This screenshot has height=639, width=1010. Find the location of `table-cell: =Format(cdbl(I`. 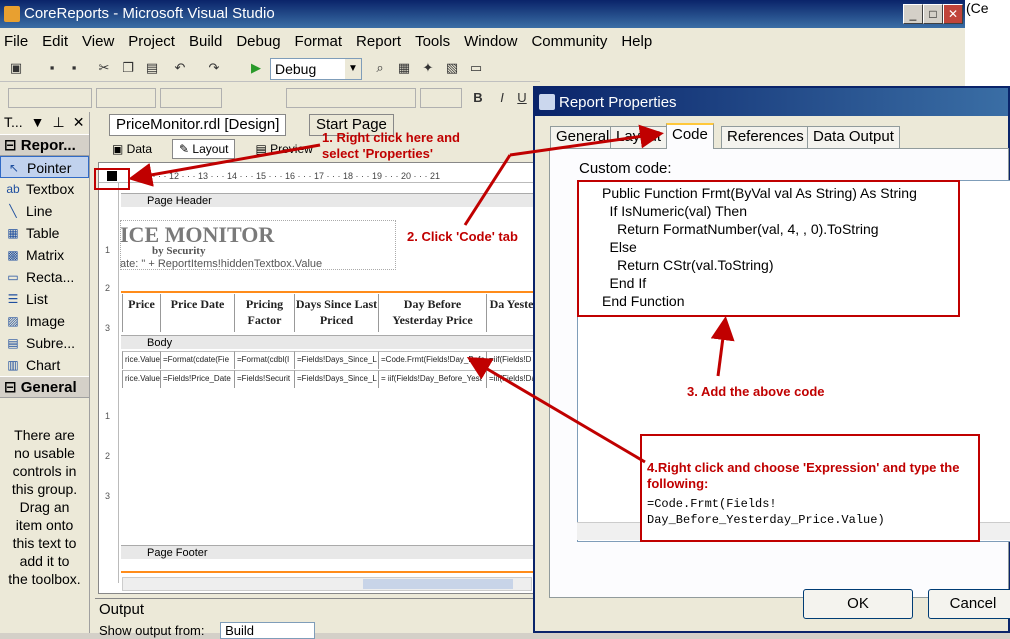

table-cell: =Format(cdbl(I is located at coordinates (264, 360).